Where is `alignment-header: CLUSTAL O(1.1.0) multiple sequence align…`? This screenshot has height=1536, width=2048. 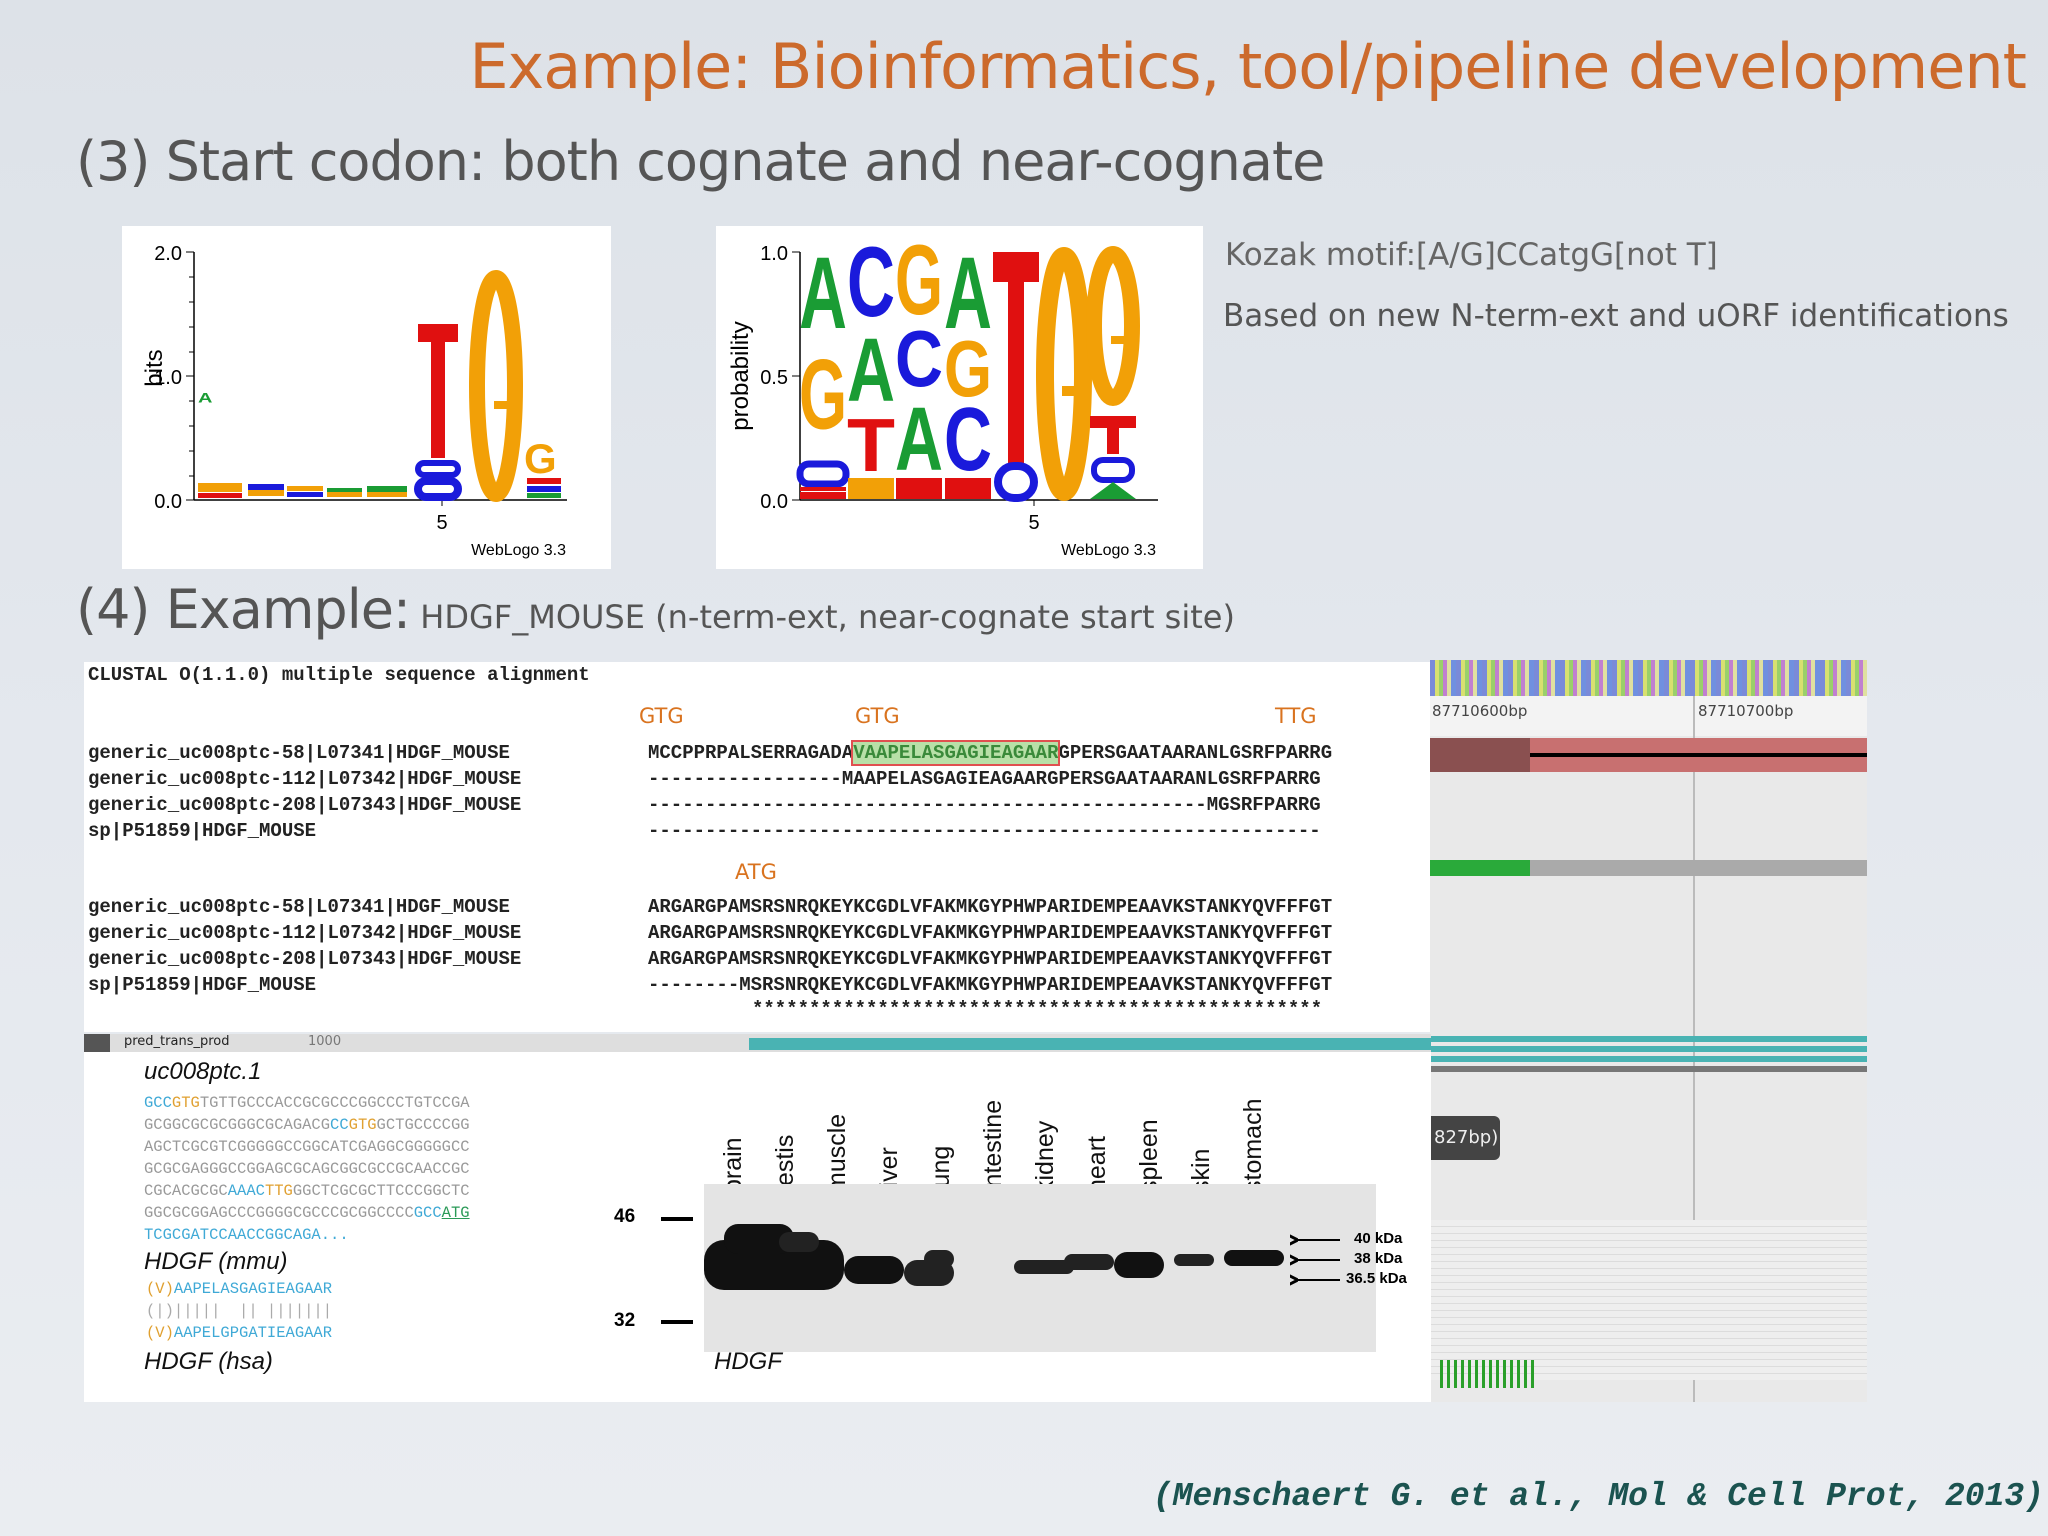
alignment-header: CLUSTAL O(1.1.0) multiple sequence align… is located at coordinates (339, 675).